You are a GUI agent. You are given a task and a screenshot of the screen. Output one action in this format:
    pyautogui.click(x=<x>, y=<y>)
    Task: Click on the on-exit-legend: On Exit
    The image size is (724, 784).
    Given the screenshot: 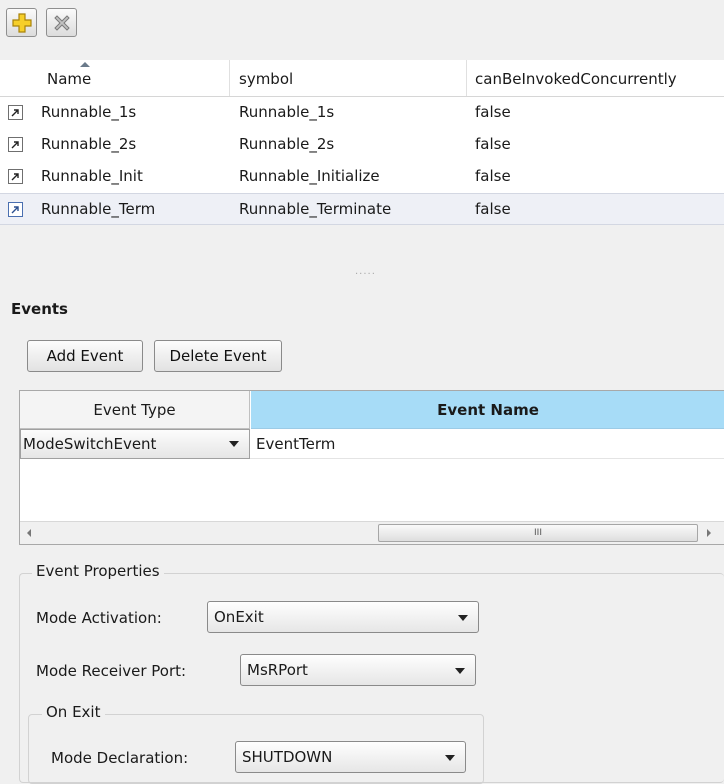 What is the action you would take?
    pyautogui.click(x=73, y=712)
    